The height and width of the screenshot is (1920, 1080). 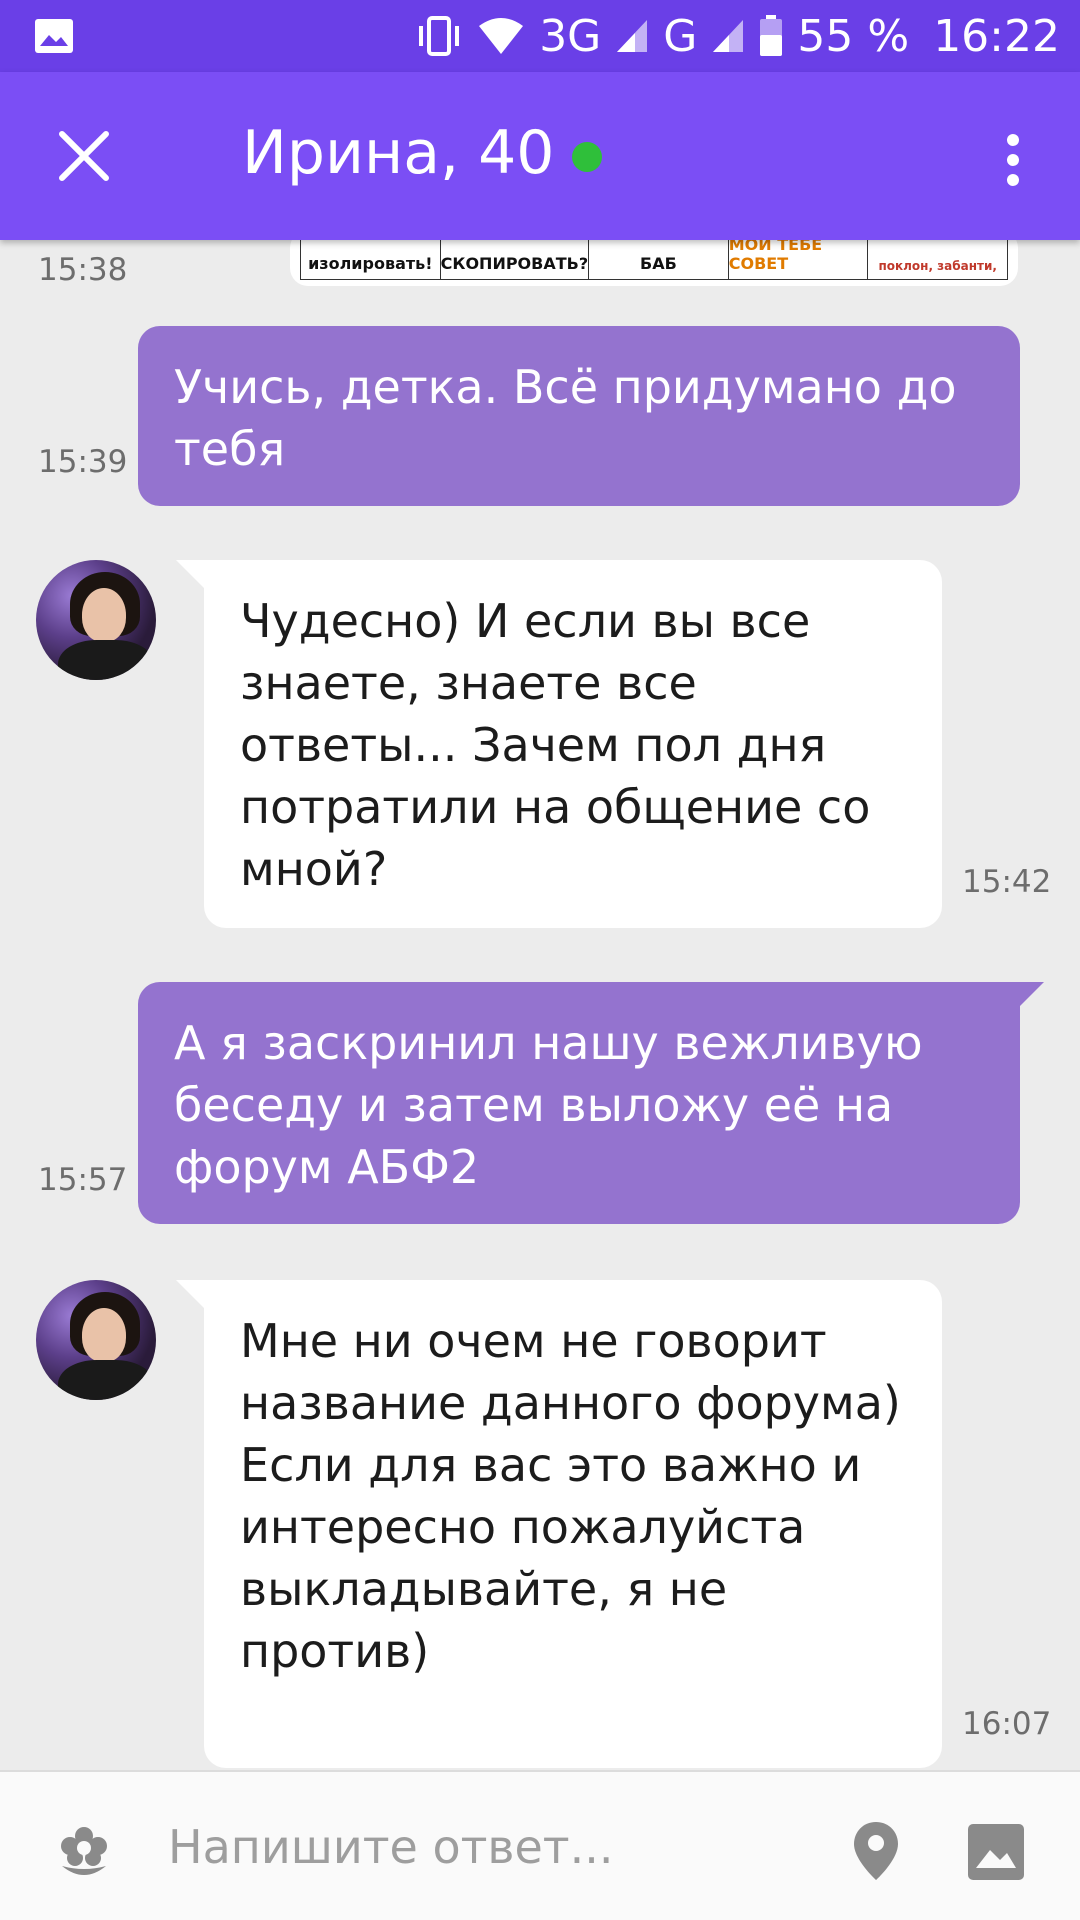 I want to click on battery-icon, so click(x=771, y=36).